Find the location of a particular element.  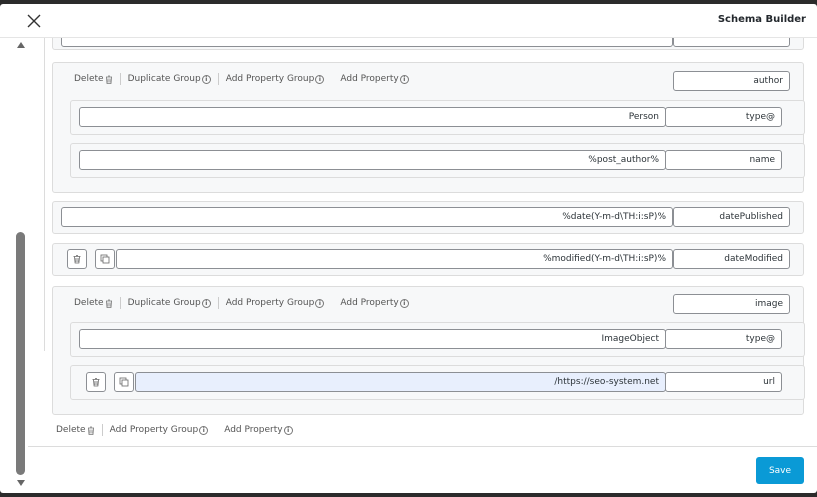

key-input: datePublished is located at coordinates (731, 217).